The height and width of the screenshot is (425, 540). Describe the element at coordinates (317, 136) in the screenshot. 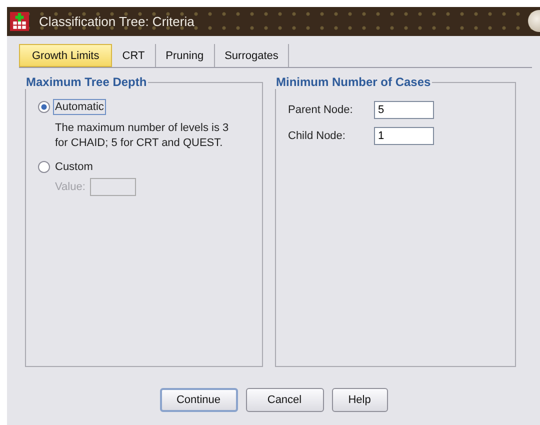

I see `field-label: Child Node:` at that location.